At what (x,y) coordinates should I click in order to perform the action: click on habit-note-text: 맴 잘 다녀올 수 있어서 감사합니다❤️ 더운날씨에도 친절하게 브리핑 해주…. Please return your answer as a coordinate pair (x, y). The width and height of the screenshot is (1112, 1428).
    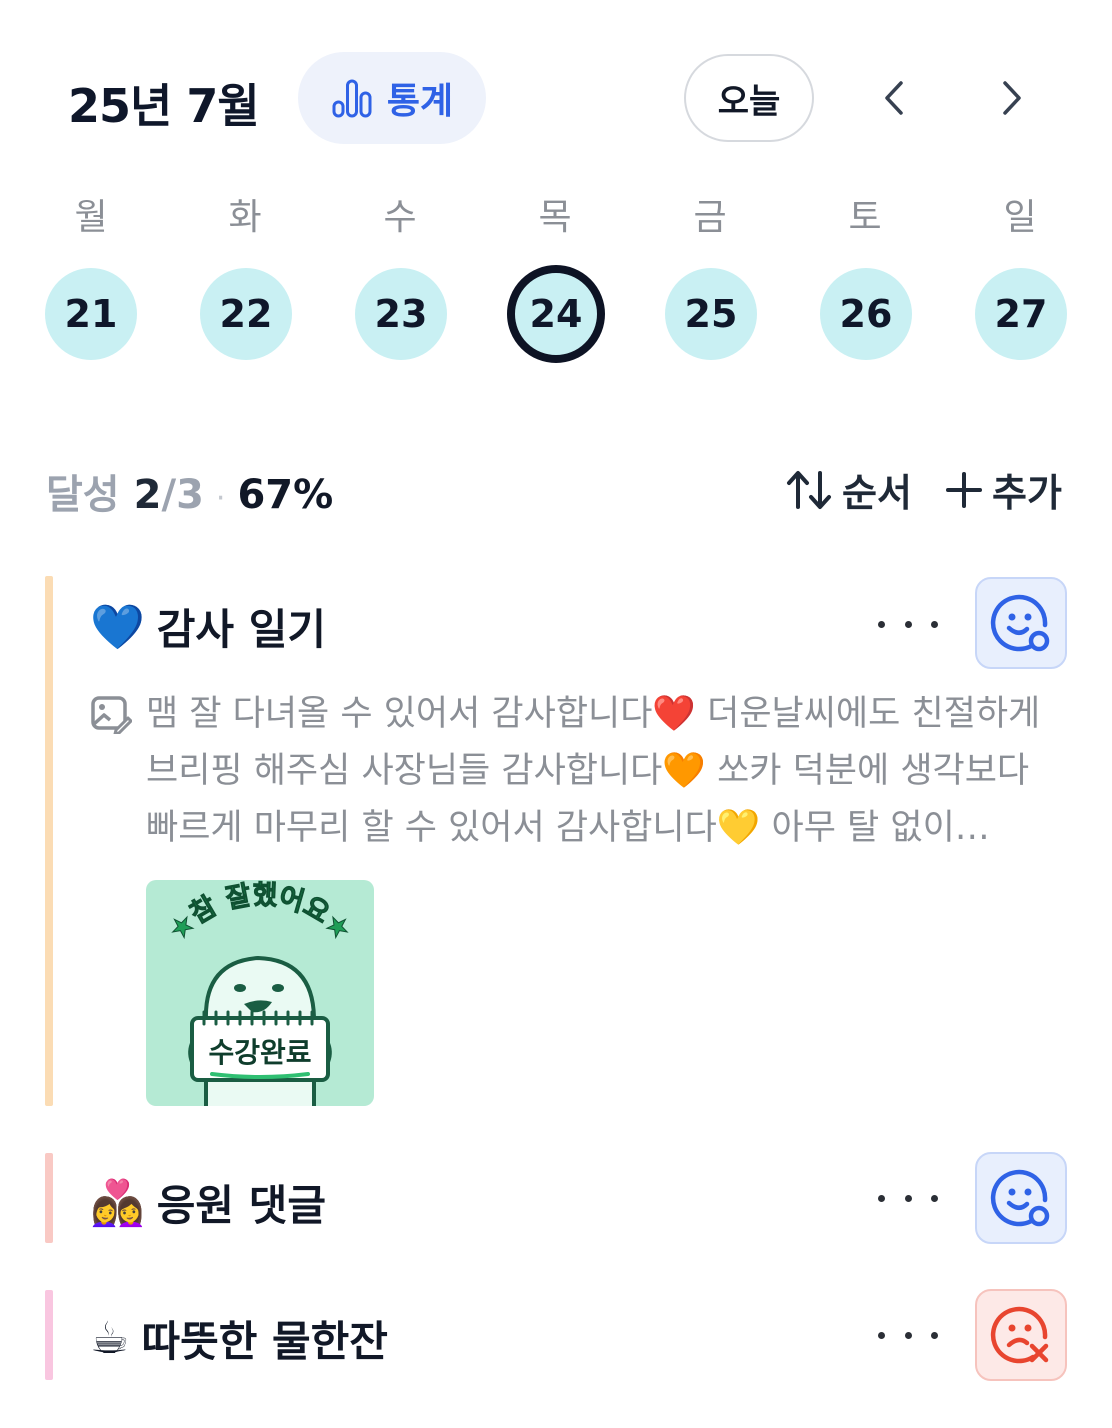
    Looking at the image, I should click on (596, 771).